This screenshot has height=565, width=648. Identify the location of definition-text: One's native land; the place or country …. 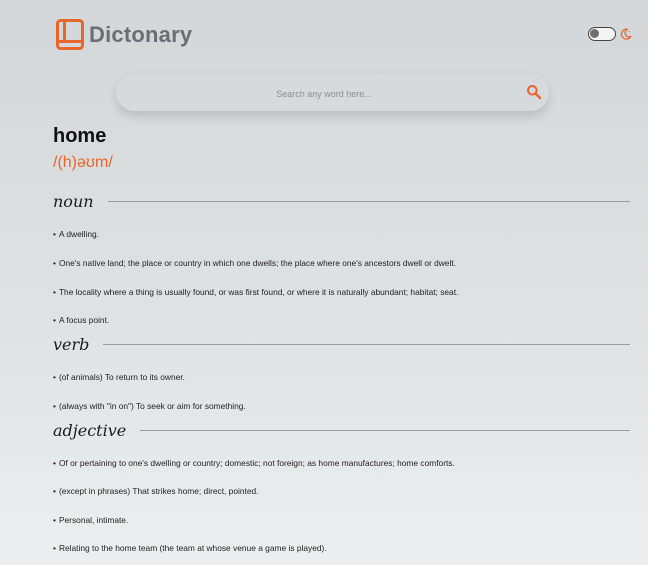
(257, 263).